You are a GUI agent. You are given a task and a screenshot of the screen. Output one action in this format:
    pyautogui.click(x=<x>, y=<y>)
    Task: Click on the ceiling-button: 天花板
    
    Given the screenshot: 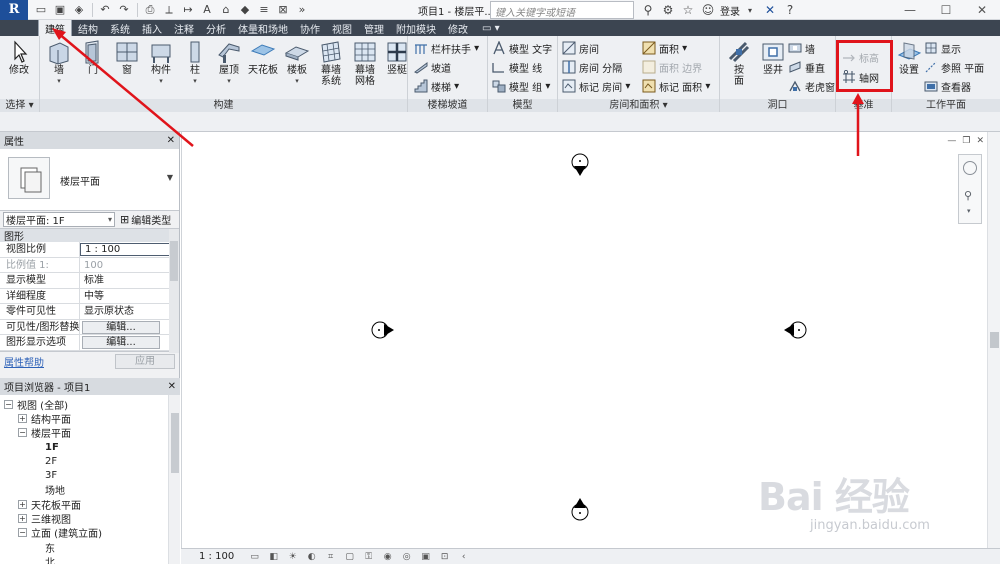 What is the action you would take?
    pyautogui.click(x=263, y=67)
    